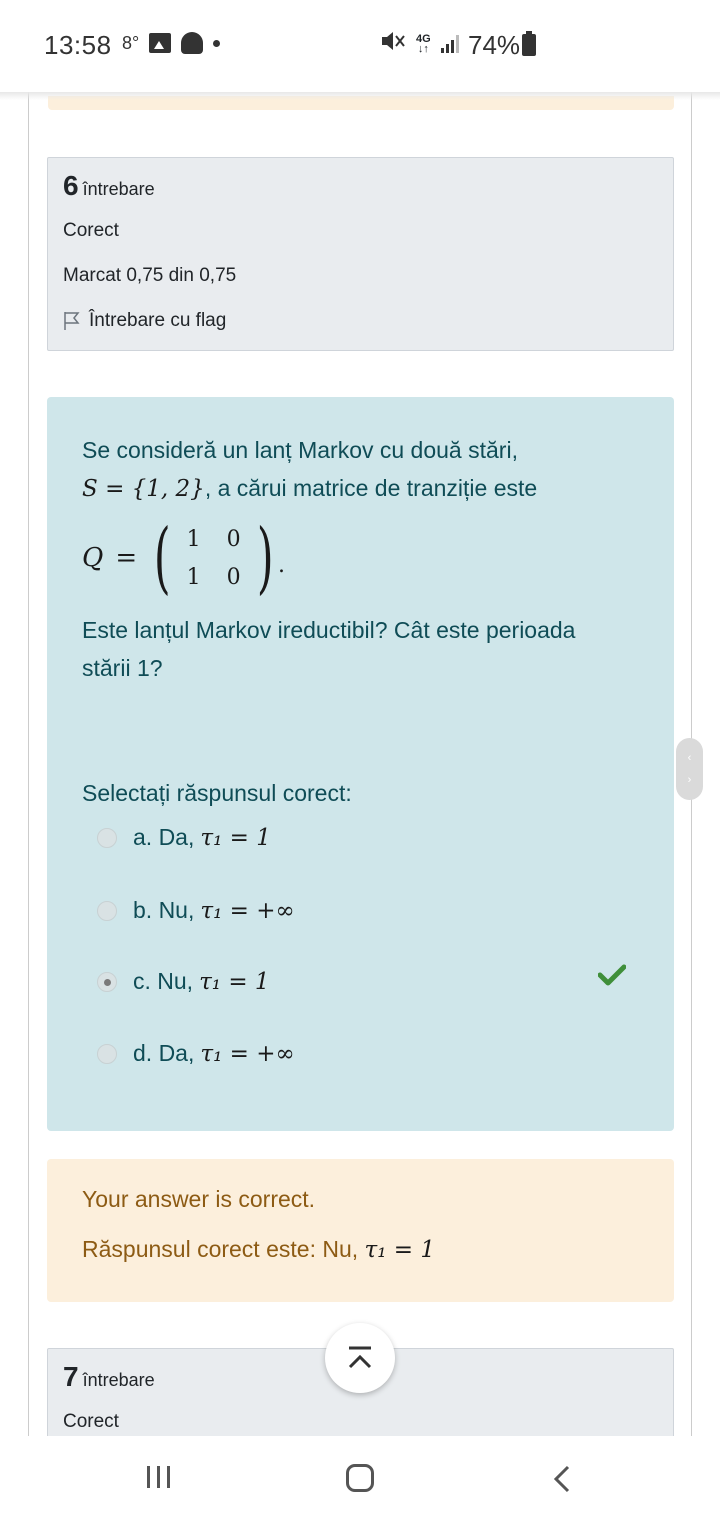  Describe the element at coordinates (689, 780) in the screenshot. I see `chevron-down-icon: ›` at that location.